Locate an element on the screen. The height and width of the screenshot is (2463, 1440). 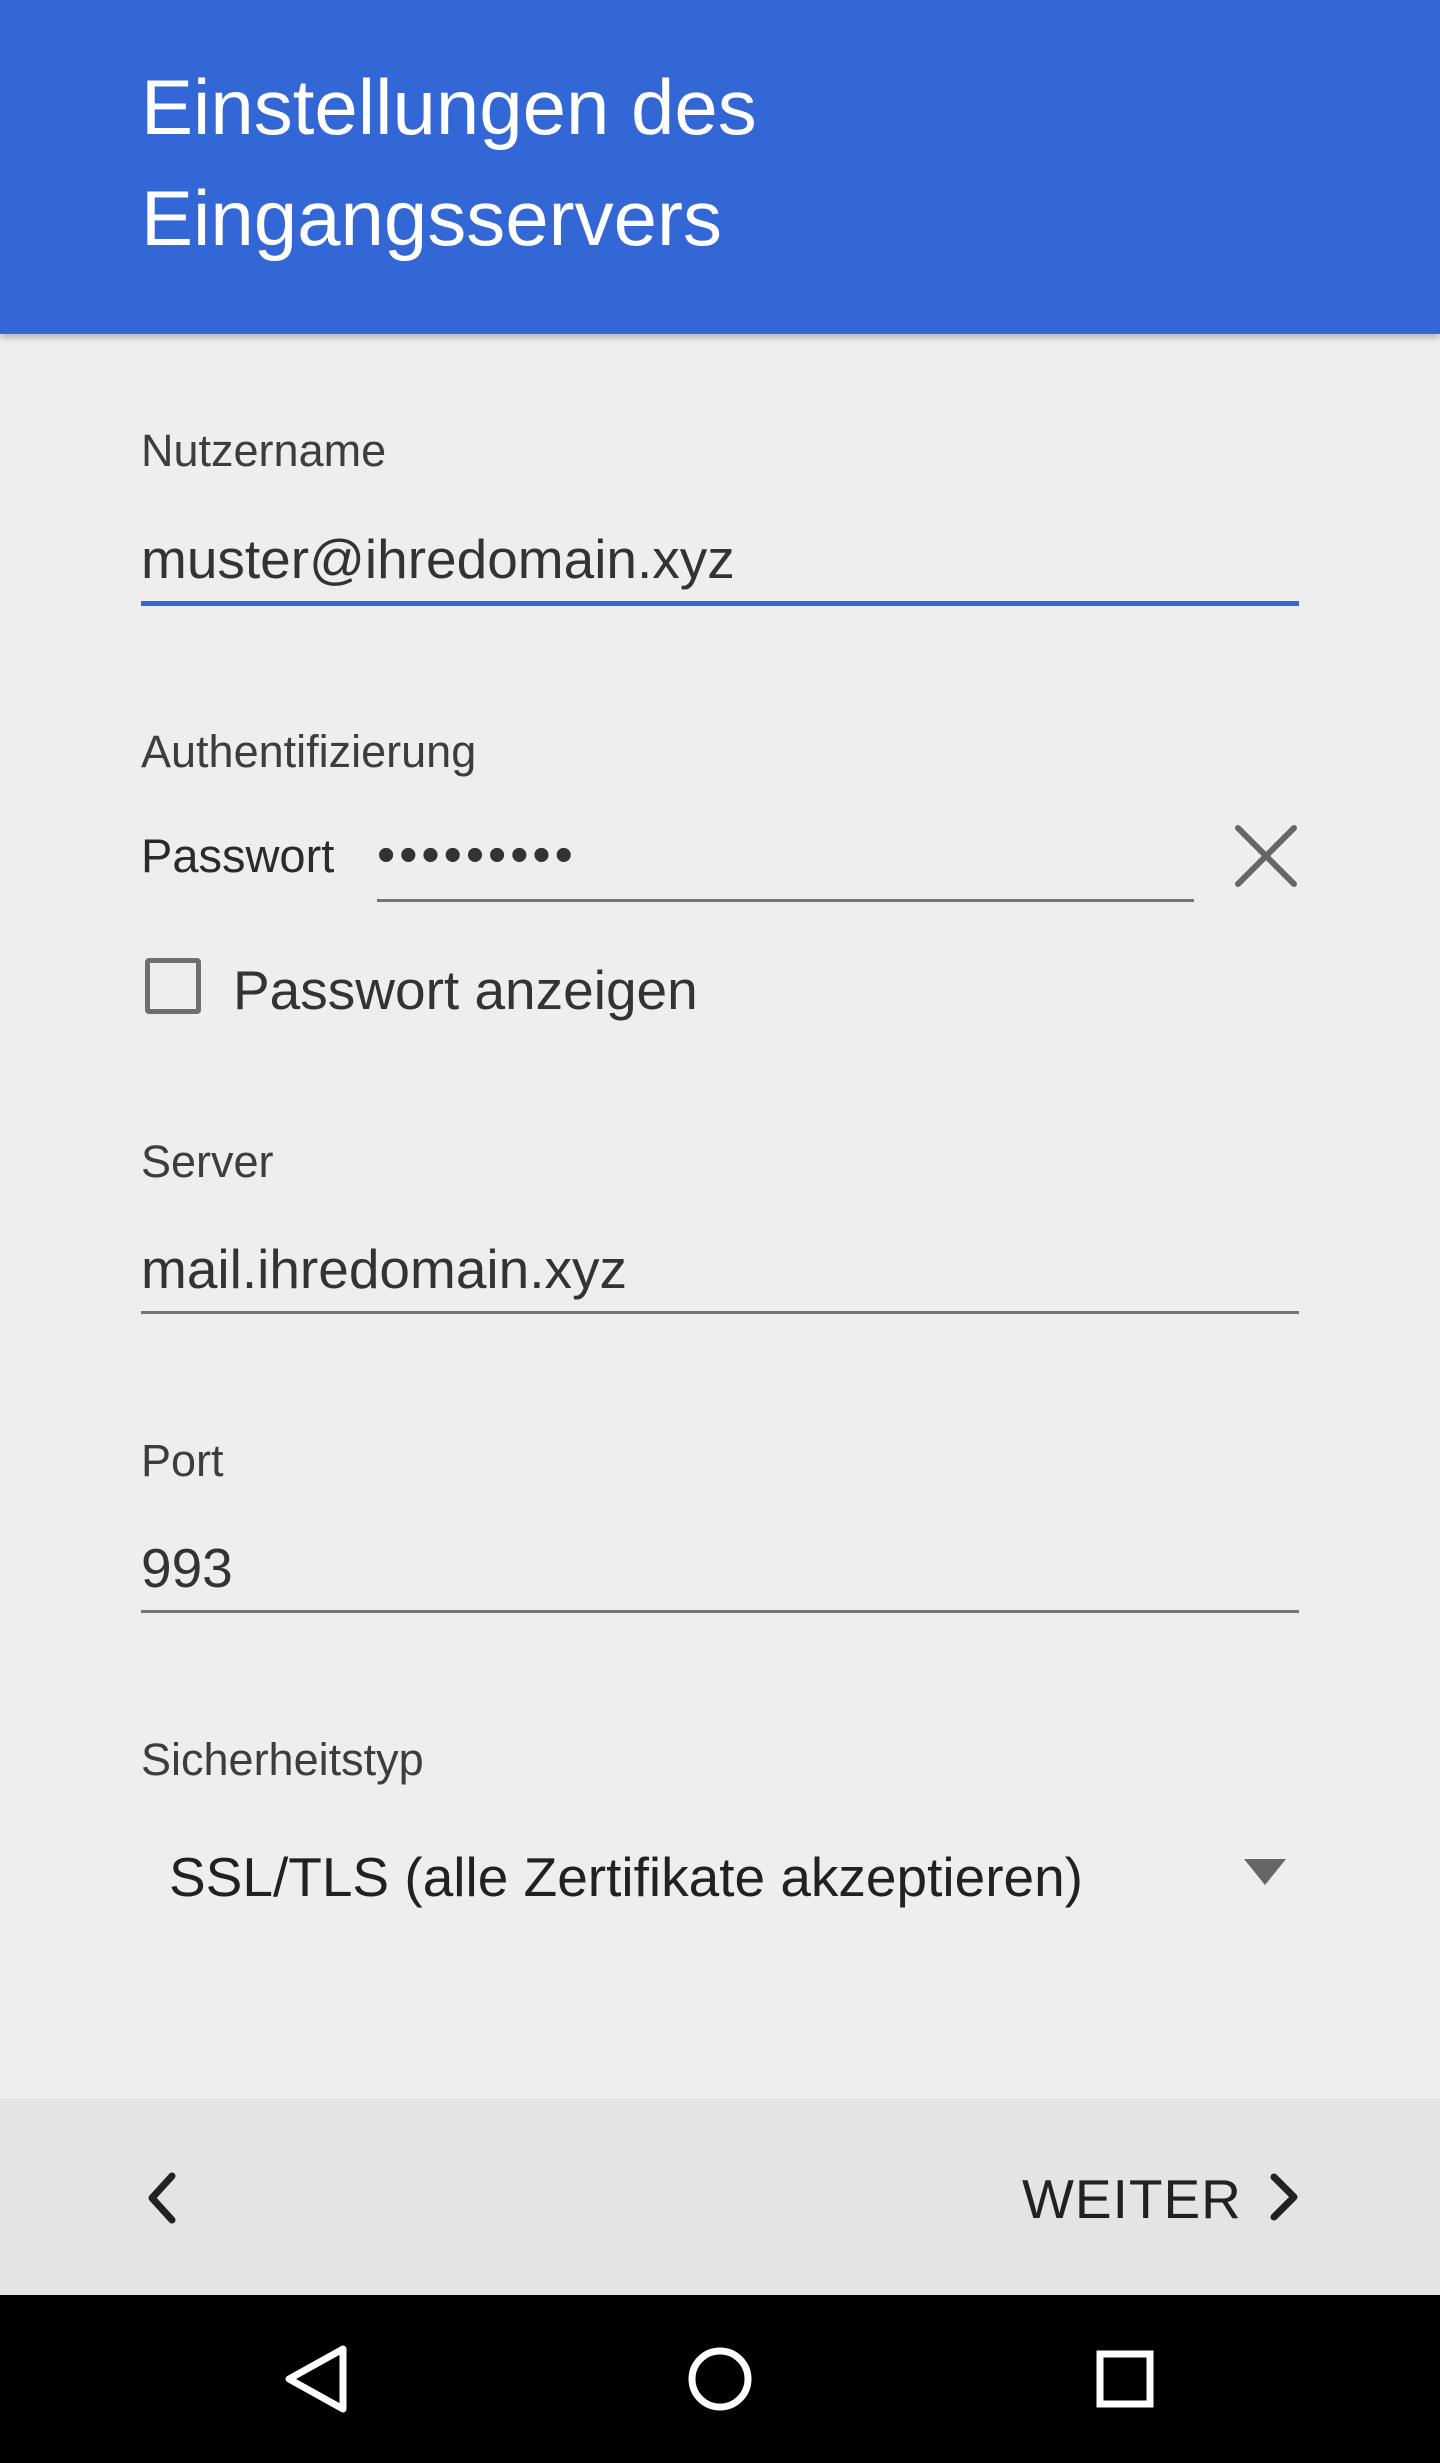
nav-home-button is located at coordinates (720, 2379).